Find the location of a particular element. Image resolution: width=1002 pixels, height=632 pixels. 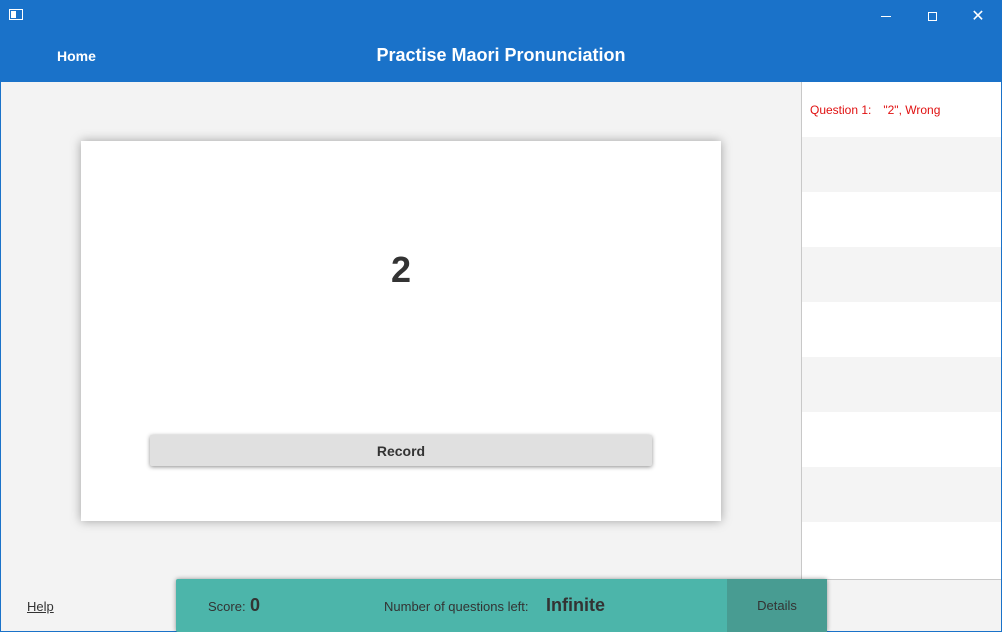

details-button: Details is located at coordinates (777, 605).